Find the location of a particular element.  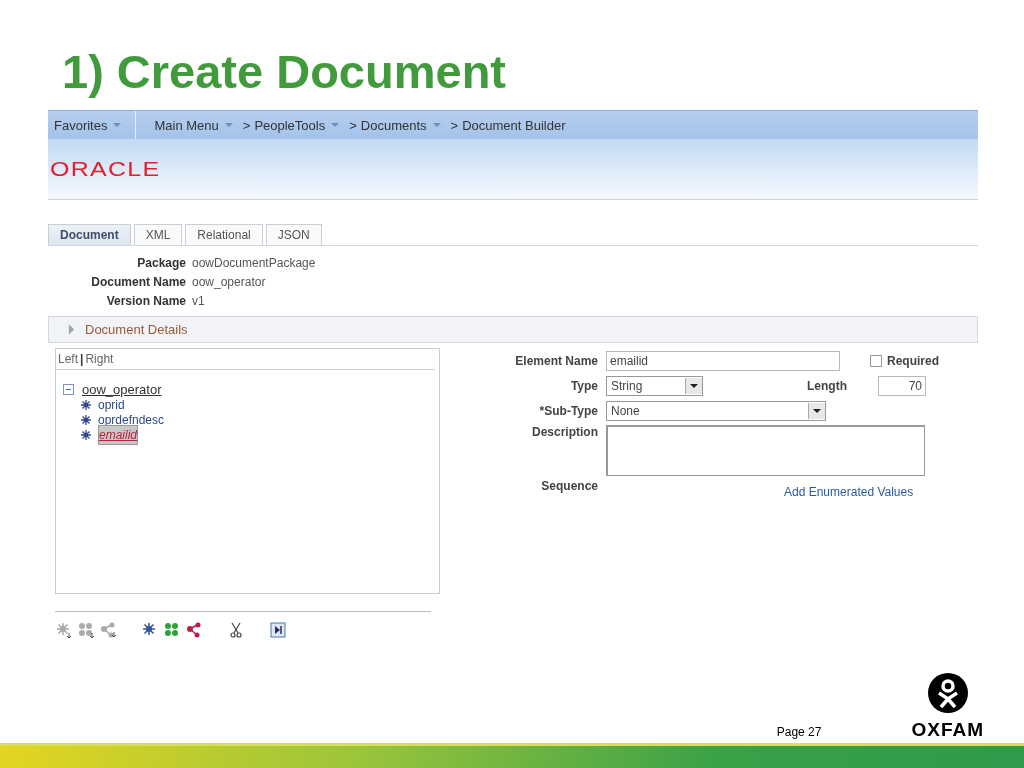

slide-title: 1) Create Document is located at coordinates (284, 72).